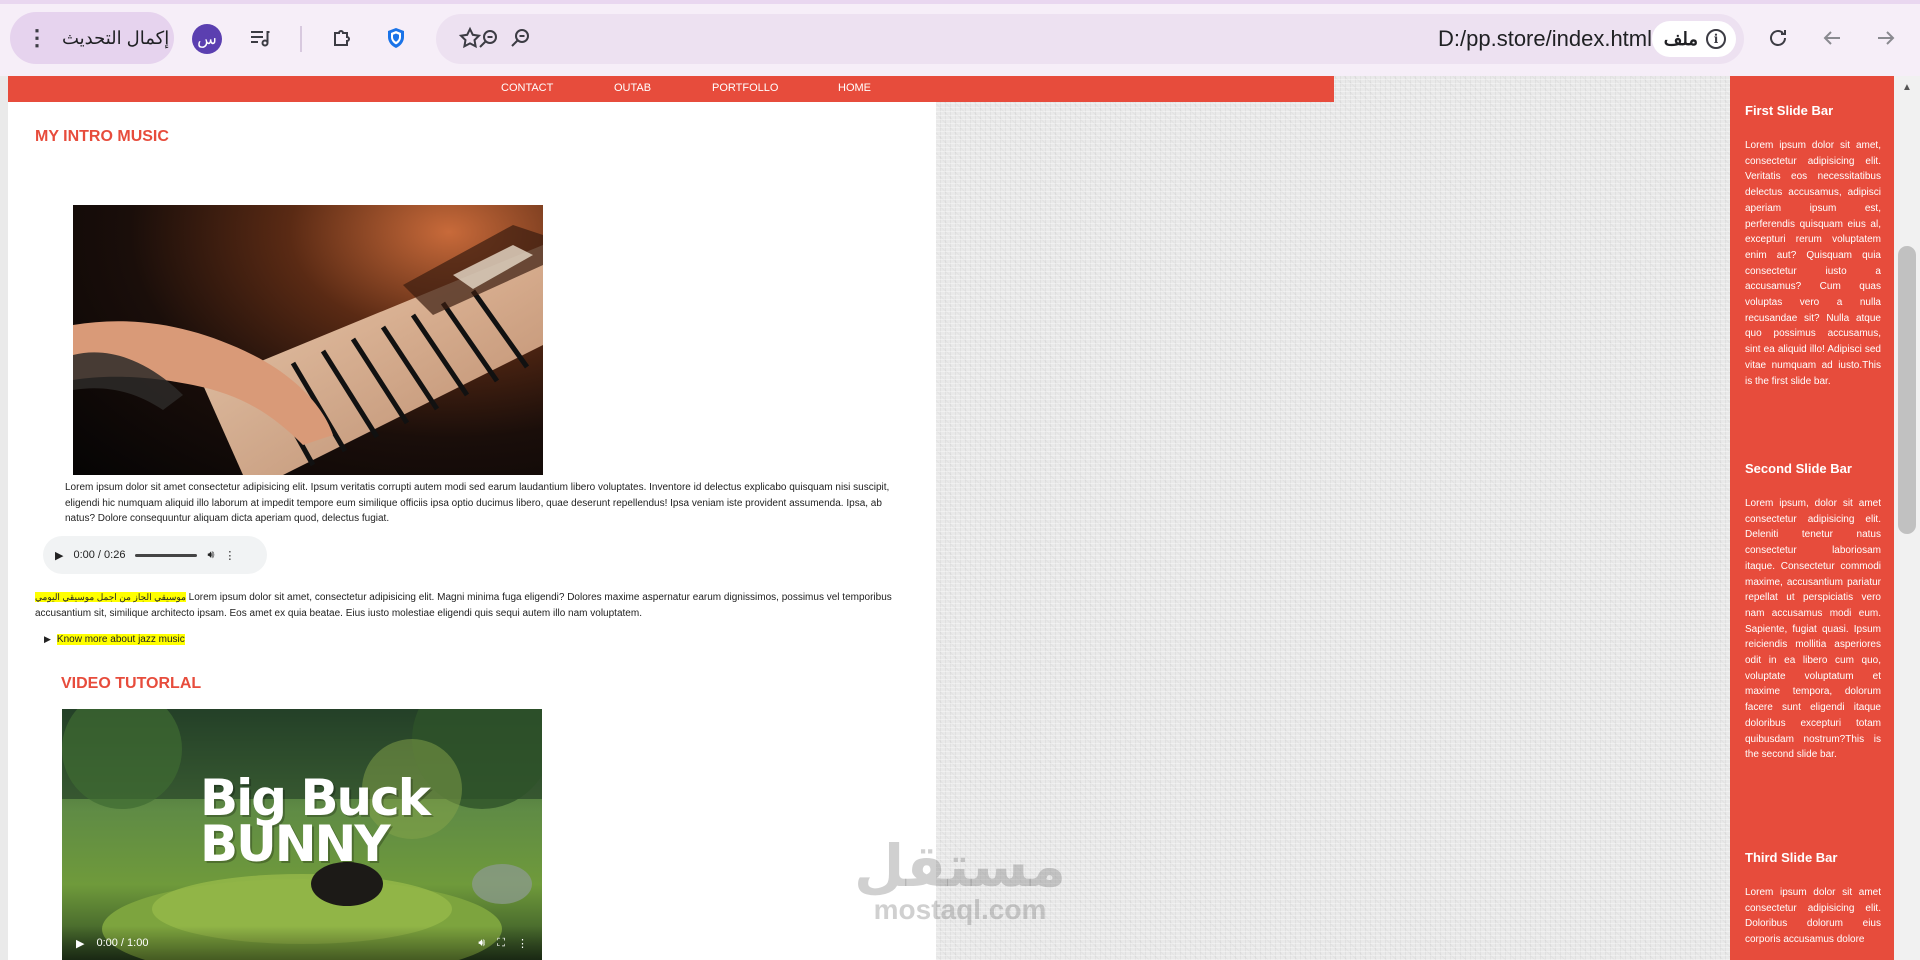 The height and width of the screenshot is (960, 1920). I want to click on top-nav: CONTACT OUTAB PORTFOLLO HOME, so click(671, 89).